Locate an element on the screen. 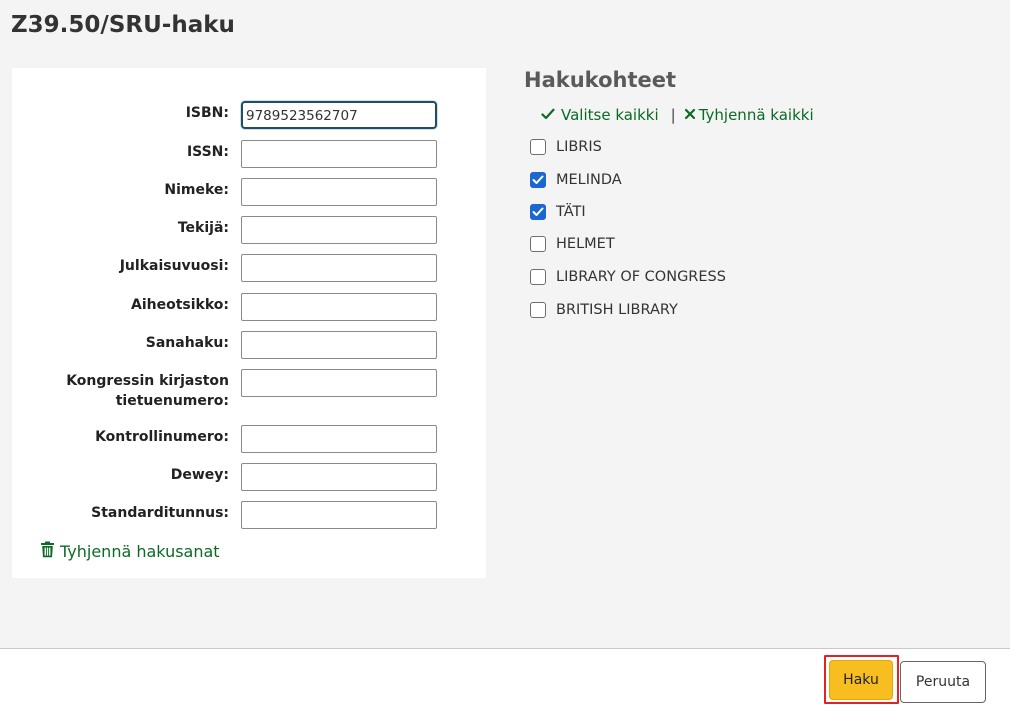 The image size is (1010, 705). clear-all-link: Tyhjennä kaikki is located at coordinates (749, 115).